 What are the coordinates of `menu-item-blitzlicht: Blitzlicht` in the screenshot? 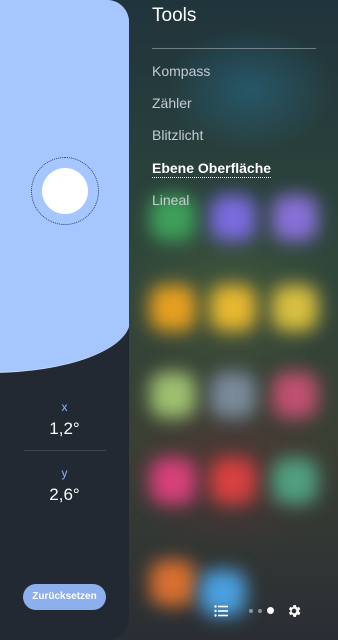 It's located at (177, 135).